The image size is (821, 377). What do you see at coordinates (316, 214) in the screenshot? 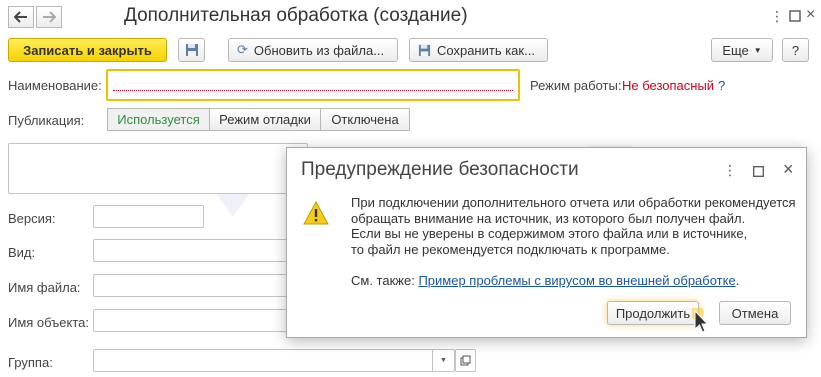
I see `warning-triangle-icon` at bounding box center [316, 214].